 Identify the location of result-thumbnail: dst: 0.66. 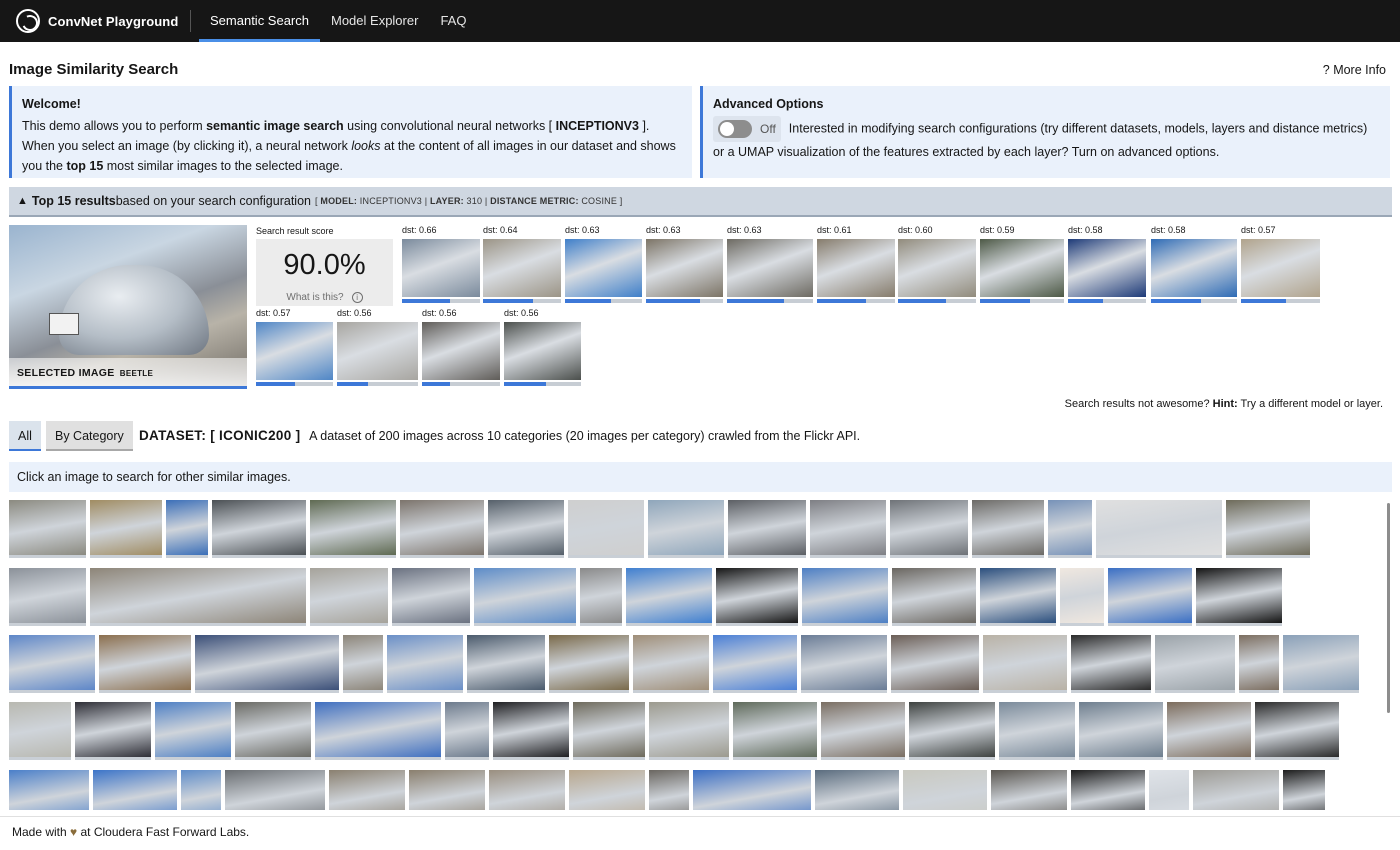
(441, 265).